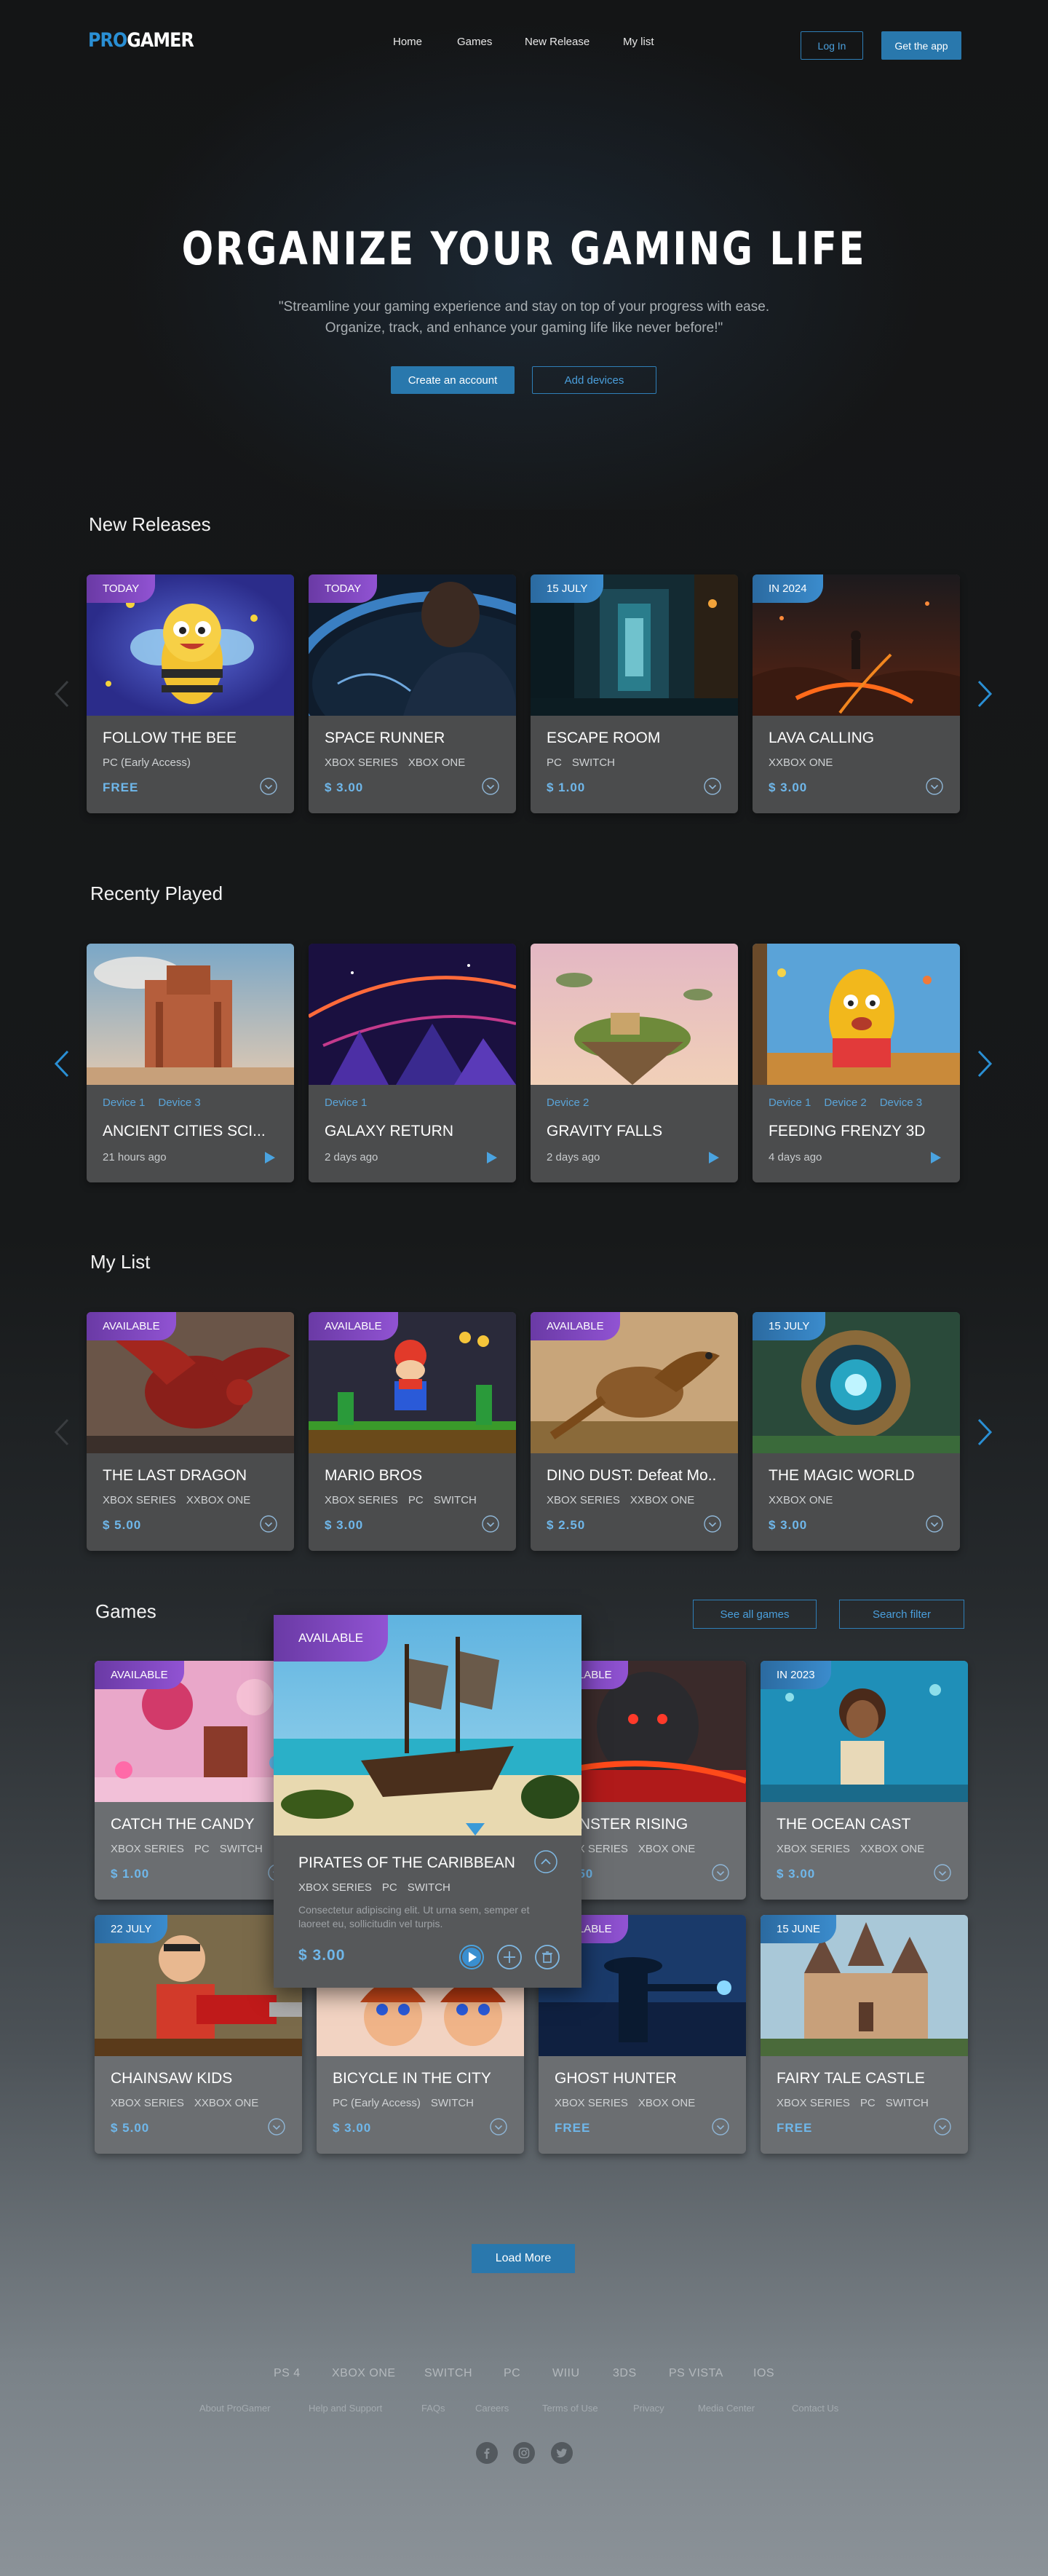 This screenshot has height=2576, width=1048. What do you see at coordinates (385, 738) in the screenshot?
I see `game-title: SPACE RUNNER` at bounding box center [385, 738].